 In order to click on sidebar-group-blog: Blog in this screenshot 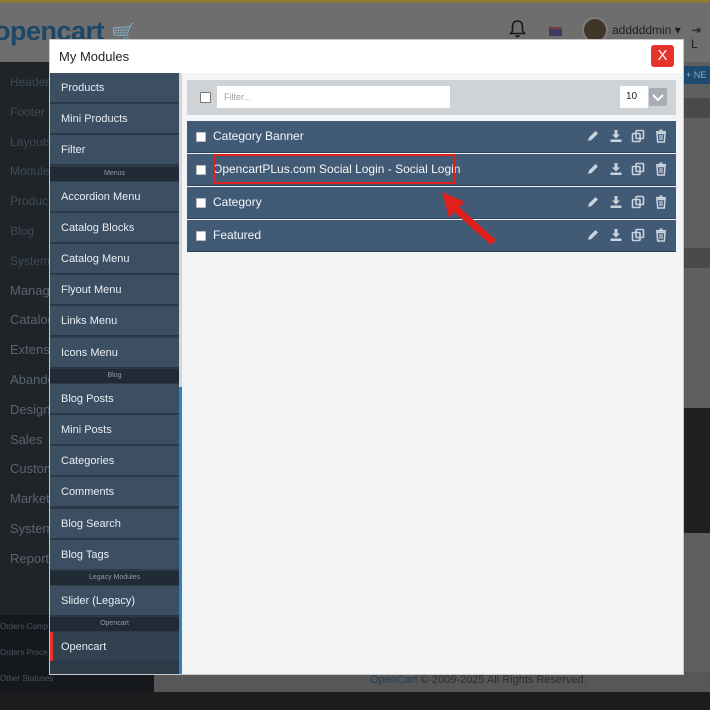, I will do `click(114, 375)`.